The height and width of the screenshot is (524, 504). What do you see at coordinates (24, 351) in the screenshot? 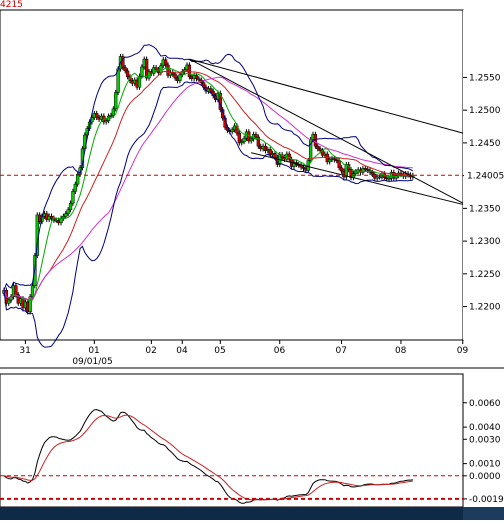
I see `time-axis-label: 31` at bounding box center [24, 351].